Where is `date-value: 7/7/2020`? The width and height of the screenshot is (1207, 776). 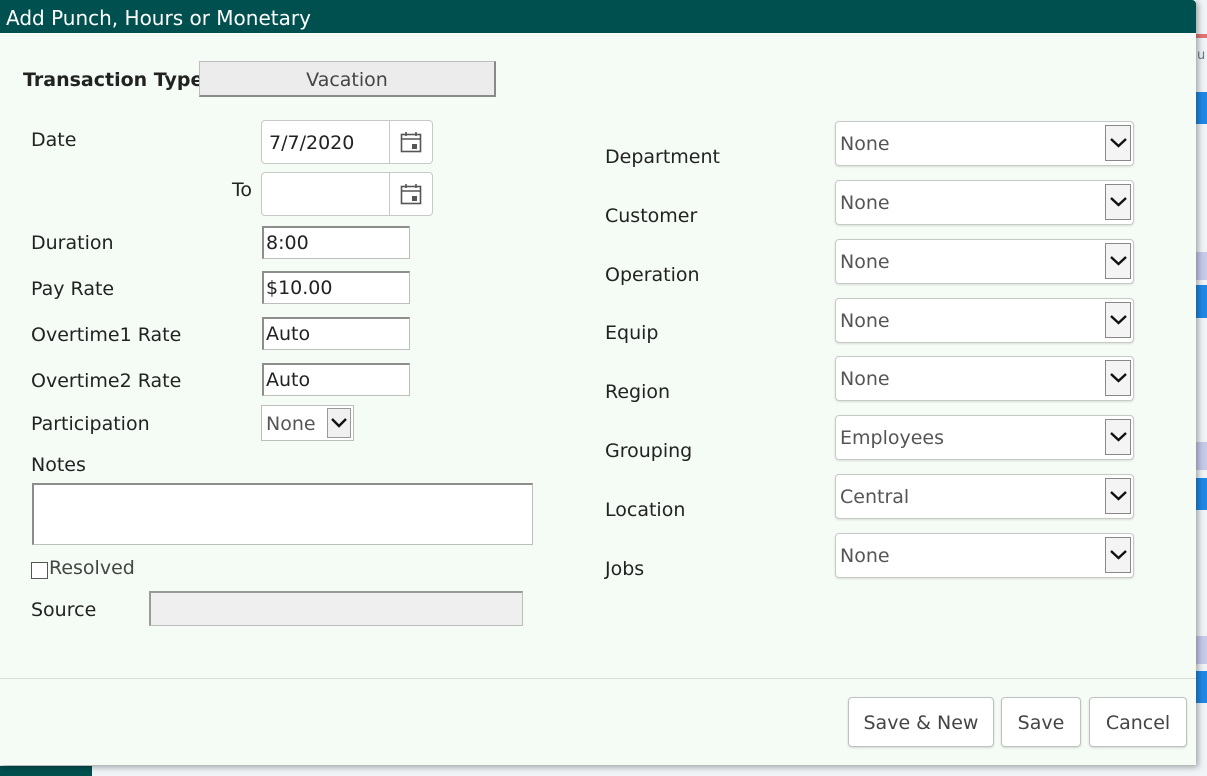
date-value: 7/7/2020 is located at coordinates (311, 143).